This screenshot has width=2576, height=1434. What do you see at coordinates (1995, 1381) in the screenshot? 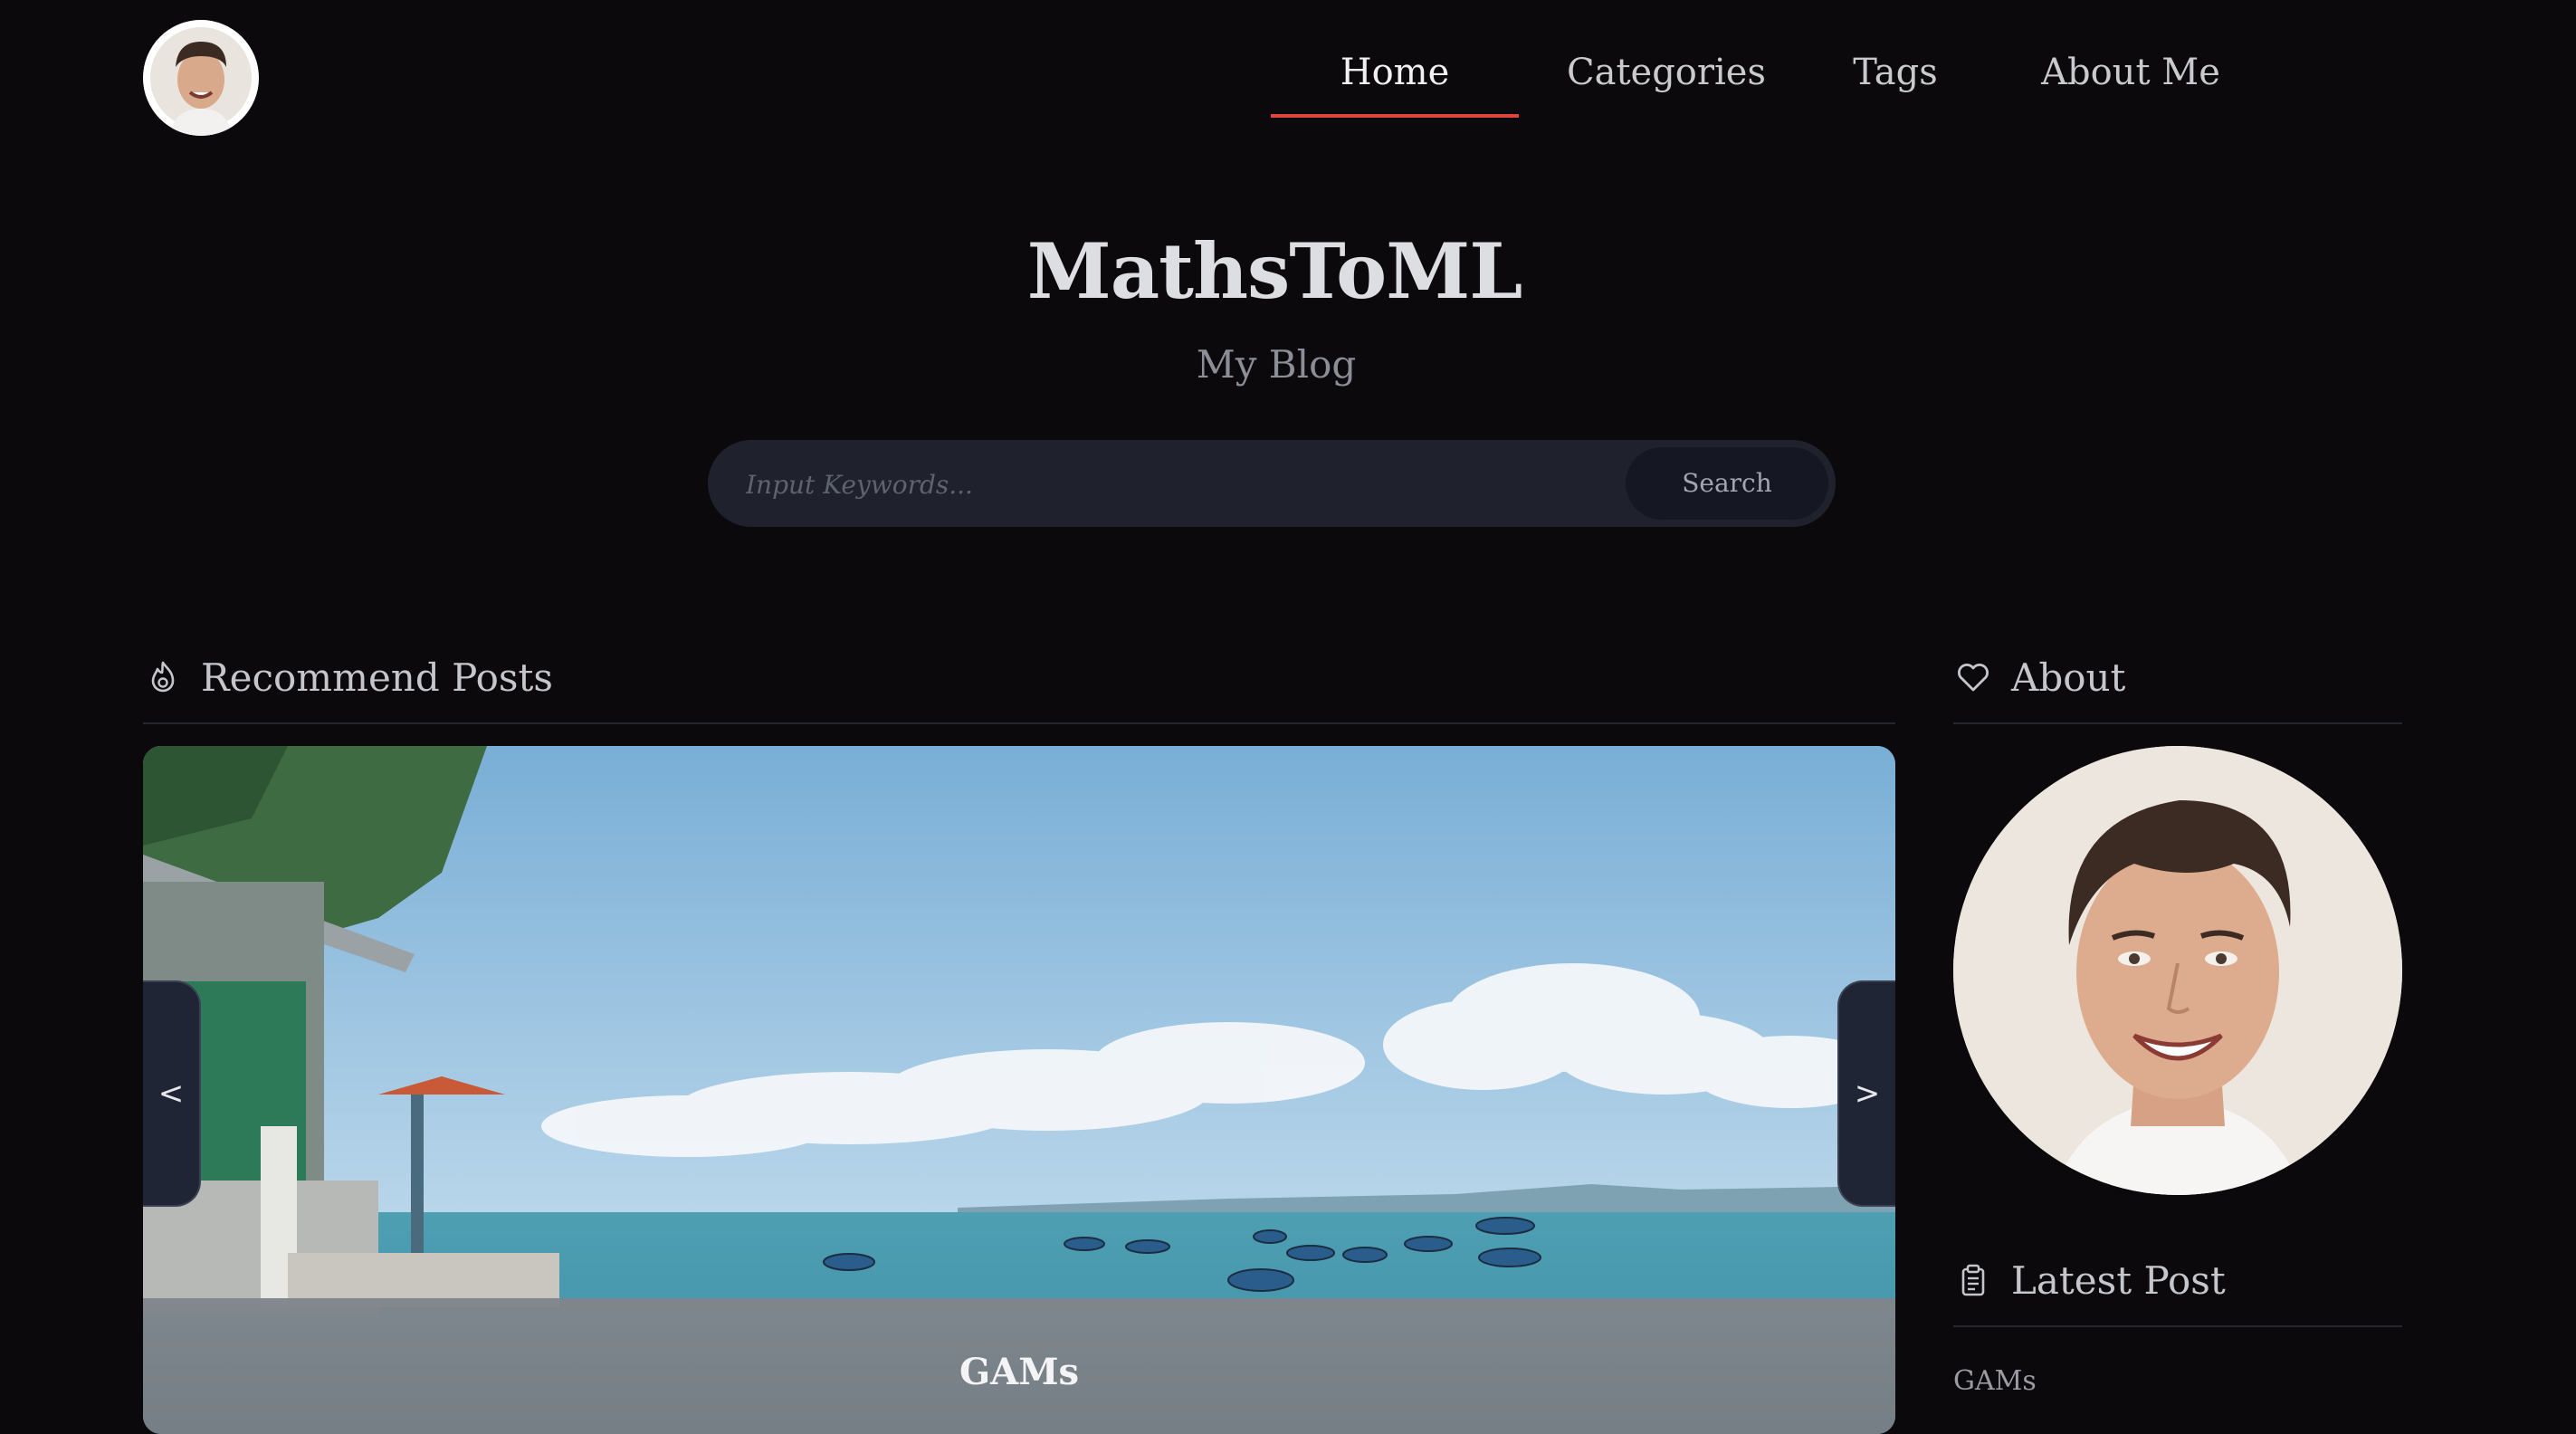
I see `latest-post-link: GAMs` at bounding box center [1995, 1381].